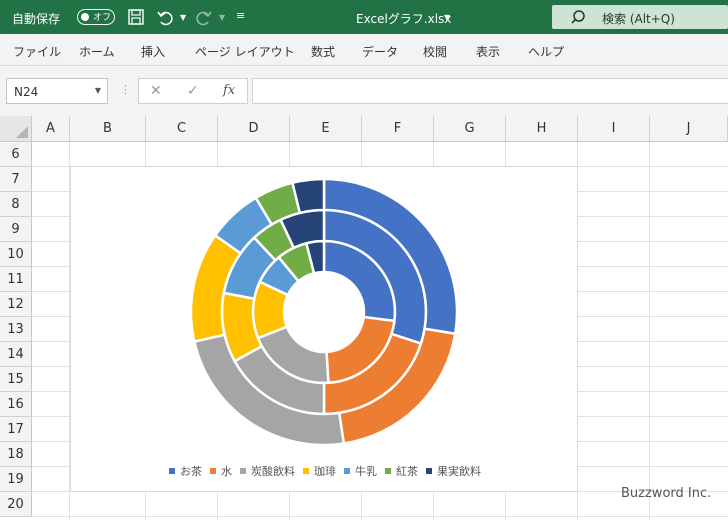  What do you see at coordinates (326, 129) in the screenshot?
I see `column-header-e: E` at bounding box center [326, 129].